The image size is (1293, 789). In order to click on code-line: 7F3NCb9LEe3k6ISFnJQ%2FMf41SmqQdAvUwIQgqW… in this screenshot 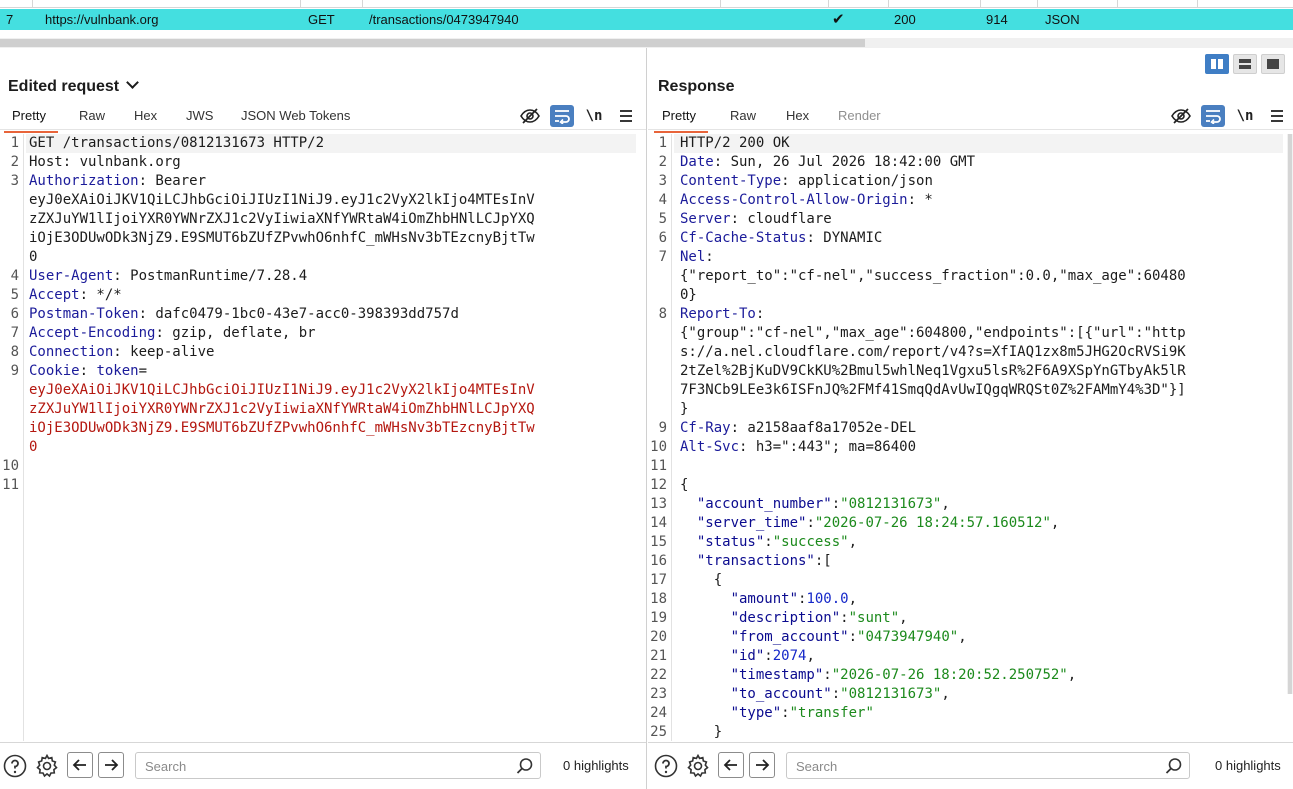, I will do `click(970, 390)`.